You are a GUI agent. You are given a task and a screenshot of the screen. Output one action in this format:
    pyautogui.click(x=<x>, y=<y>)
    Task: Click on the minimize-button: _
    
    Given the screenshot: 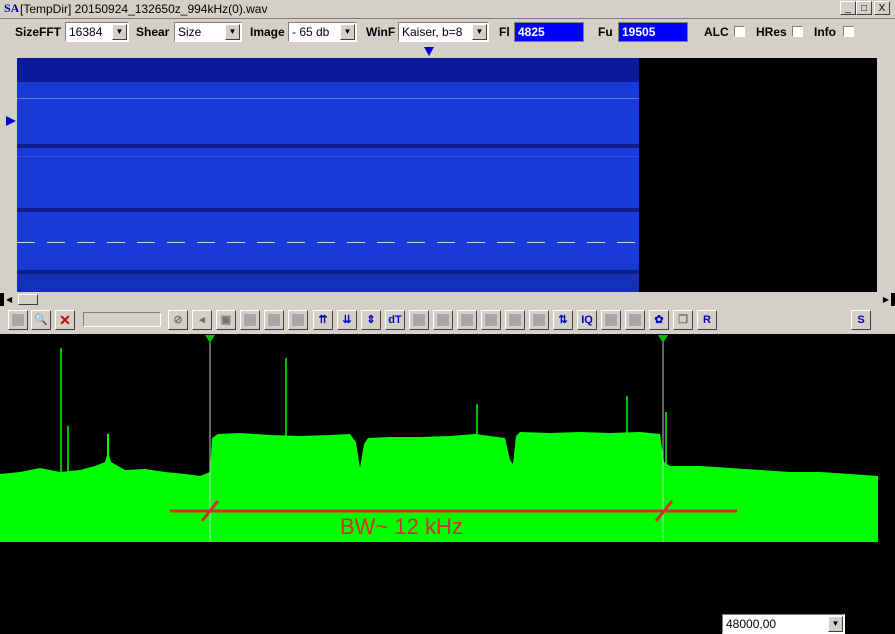 What is the action you would take?
    pyautogui.click(x=848, y=8)
    